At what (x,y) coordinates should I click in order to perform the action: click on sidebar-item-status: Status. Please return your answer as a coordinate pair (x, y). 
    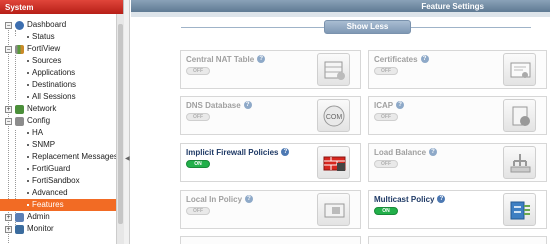
    Looking at the image, I should click on (58, 37).